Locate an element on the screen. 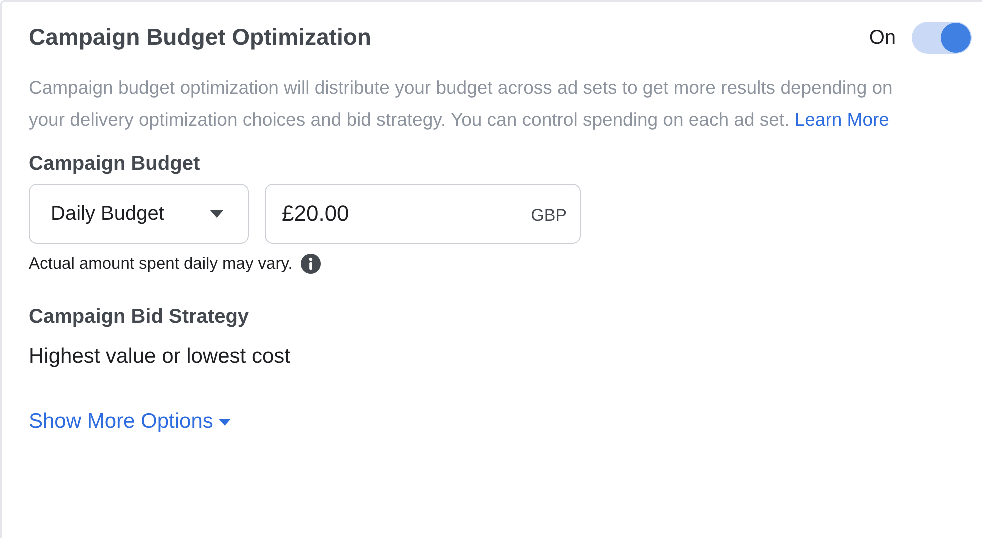 This screenshot has height=538, width=982. bid-strategy-value: Highest value or lowest cost is located at coordinates (160, 357).